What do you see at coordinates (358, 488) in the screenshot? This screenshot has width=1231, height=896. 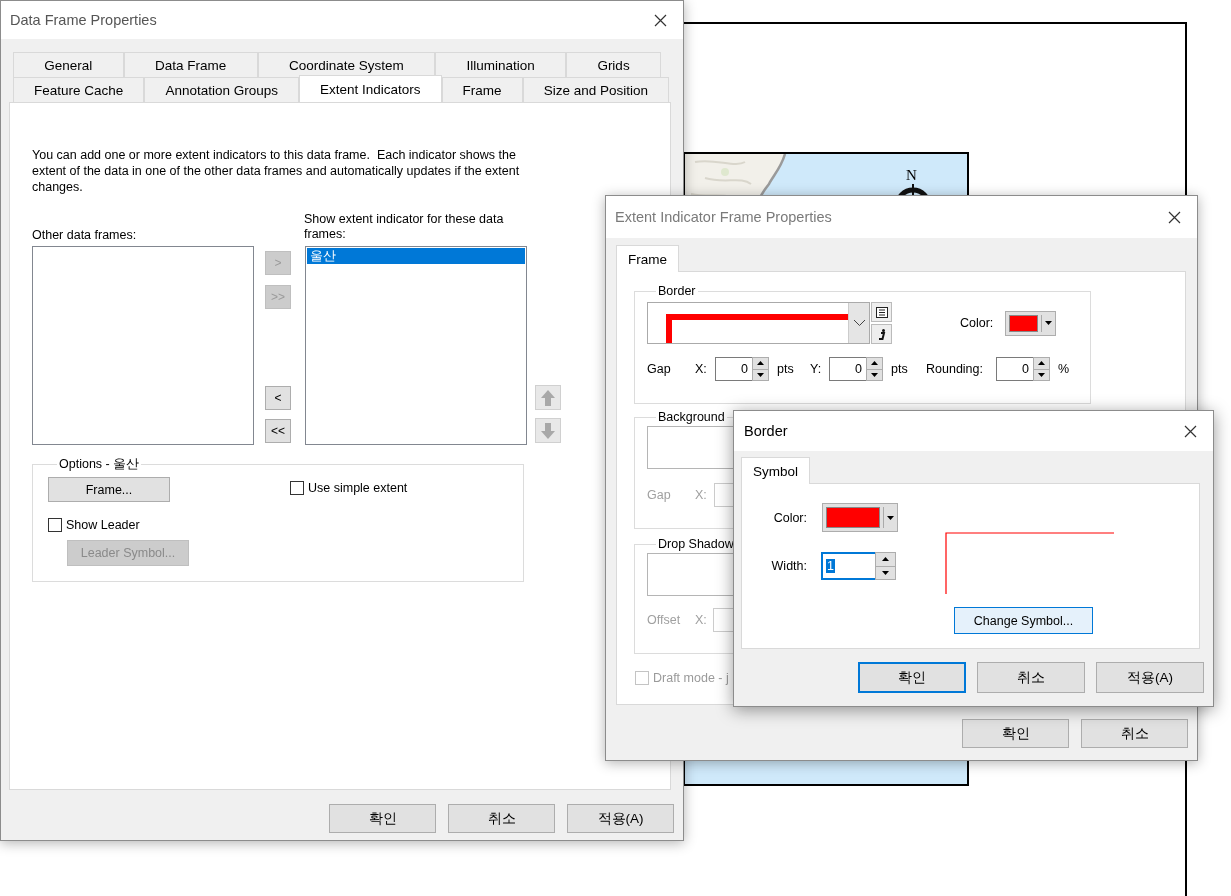 I see `checkbox-label: Use simple extent` at bounding box center [358, 488].